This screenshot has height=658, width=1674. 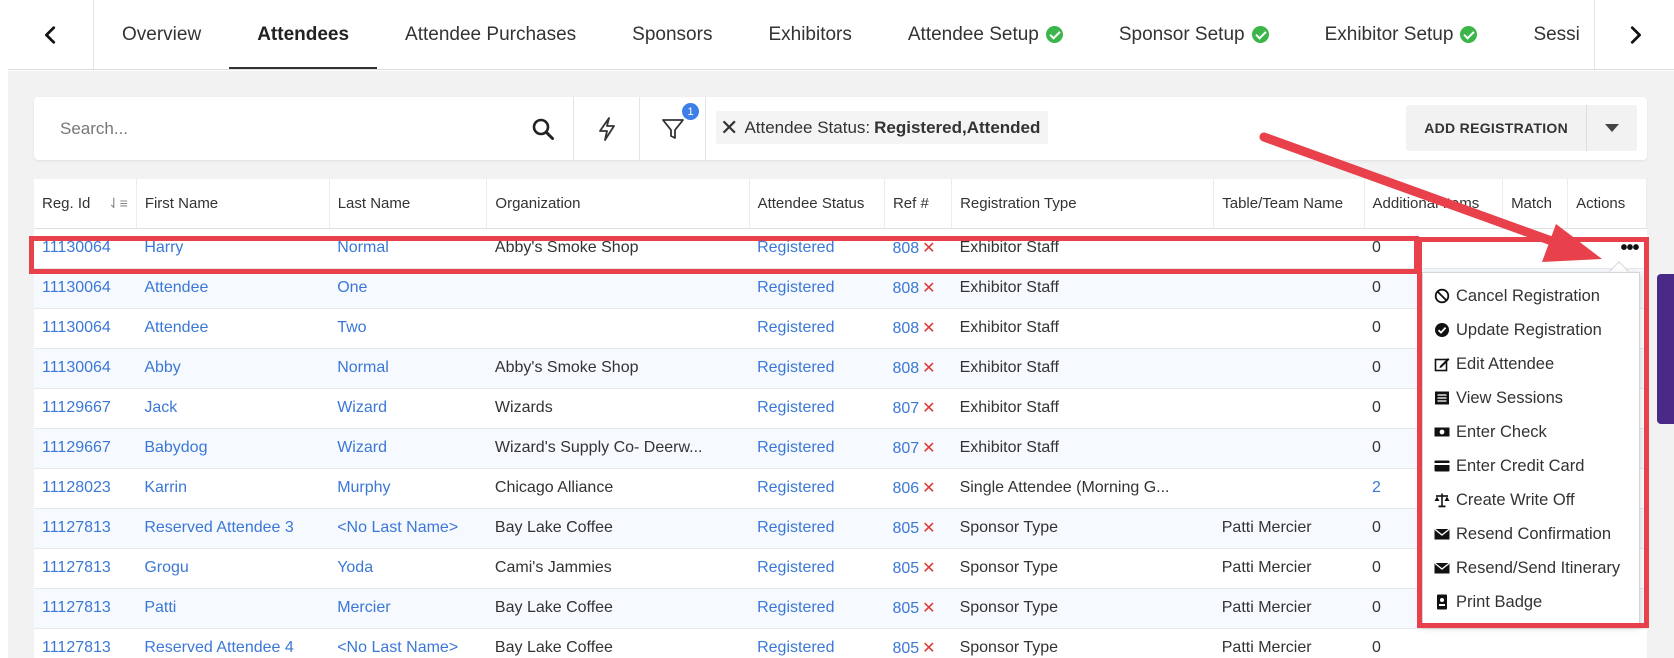 I want to click on search-input, so click(x=295, y=128).